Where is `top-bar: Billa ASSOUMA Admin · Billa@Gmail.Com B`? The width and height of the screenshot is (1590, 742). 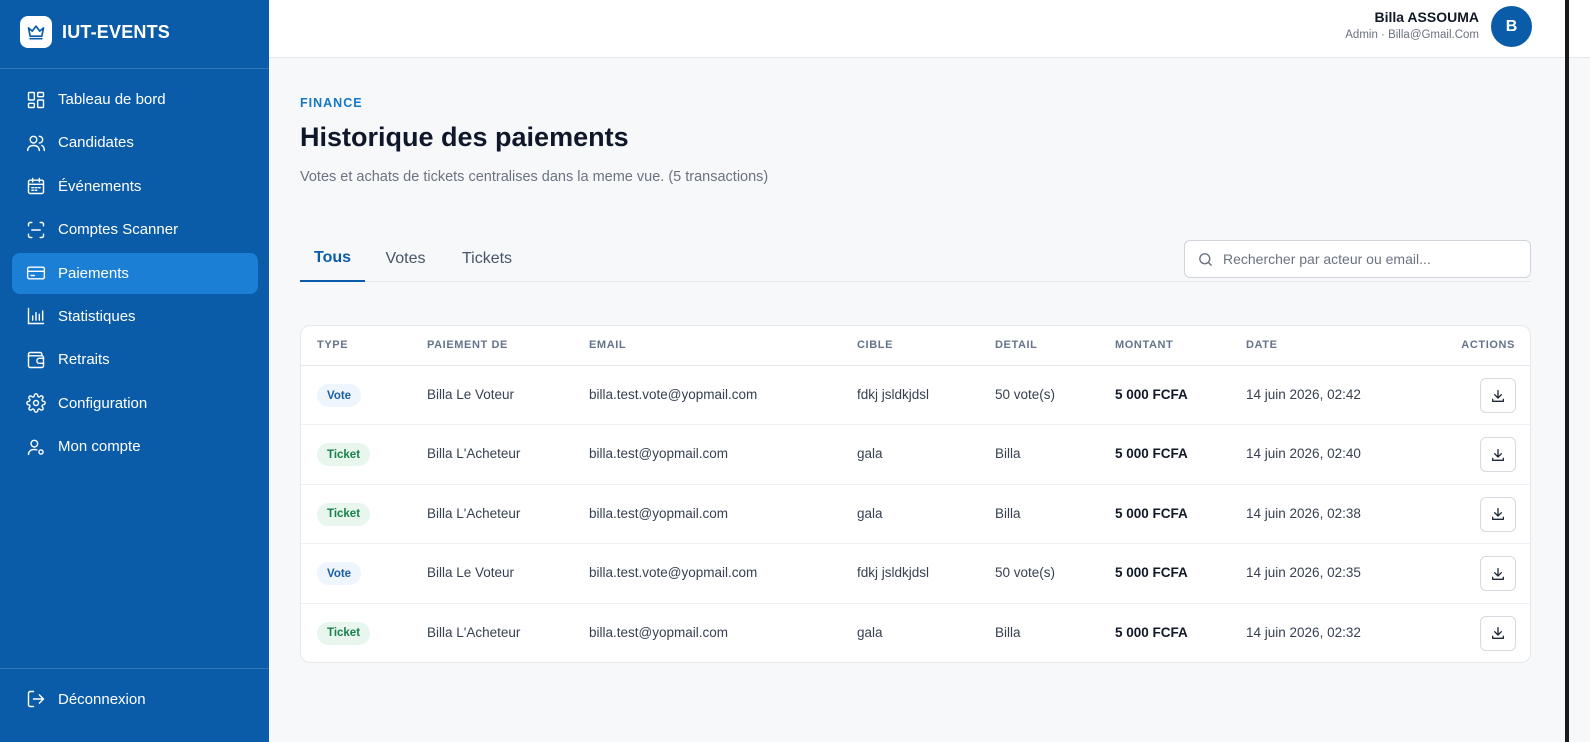
top-bar: Billa ASSOUMA Admin · Billa@Gmail.Com B is located at coordinates (929, 29).